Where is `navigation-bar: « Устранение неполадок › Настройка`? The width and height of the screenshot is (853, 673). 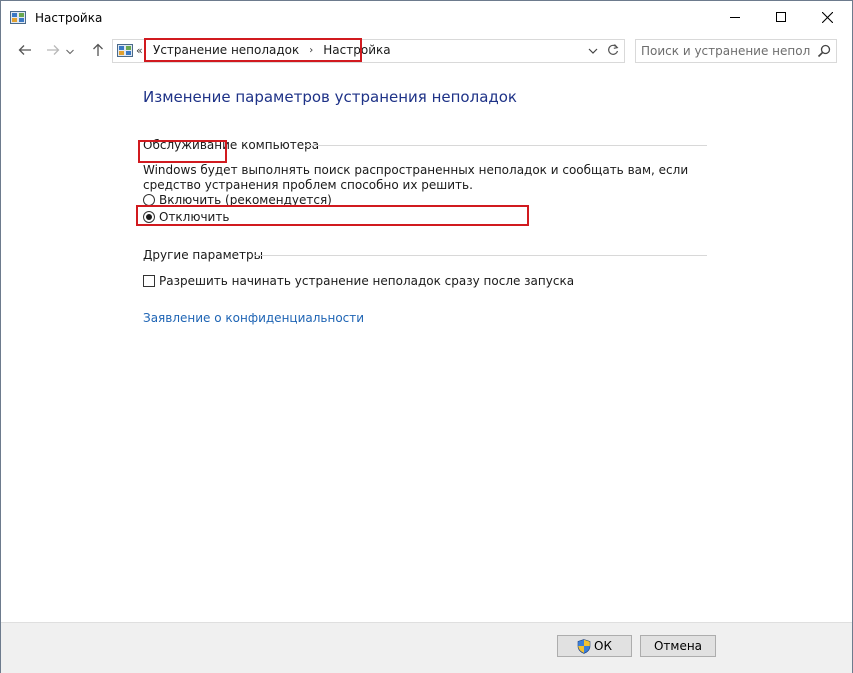
navigation-bar: « Устранение неполадок › Настройка is located at coordinates (426, 51).